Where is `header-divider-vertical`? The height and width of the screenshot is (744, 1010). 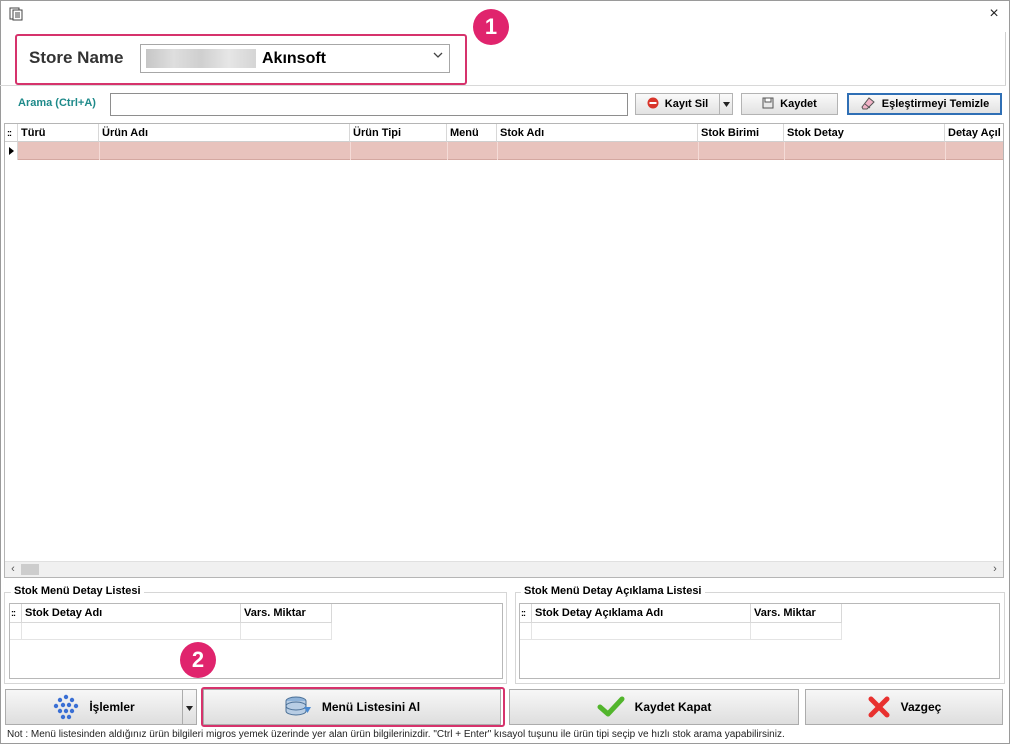
header-divider-vertical is located at coordinates (1005, 59).